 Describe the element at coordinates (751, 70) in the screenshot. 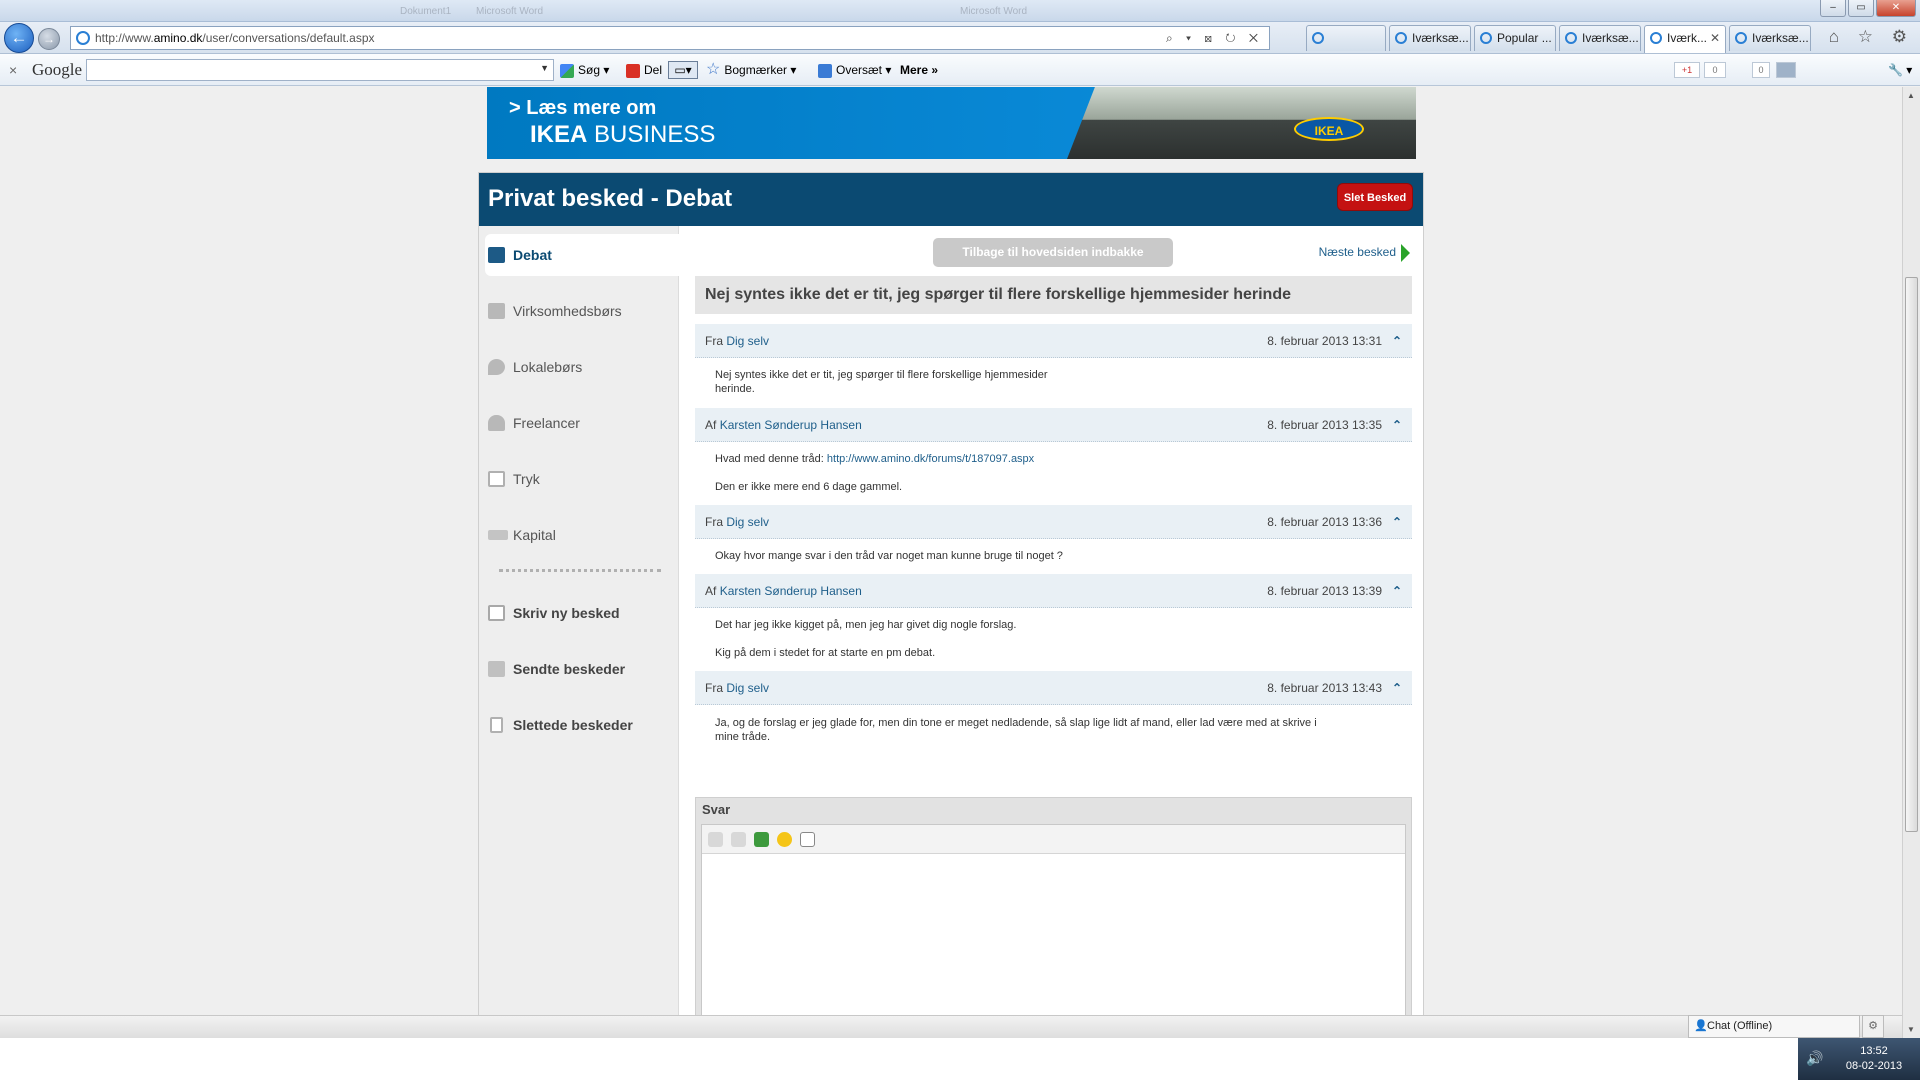

I see `bookmarks-menu: ☆ Bogmærker ▾` at that location.